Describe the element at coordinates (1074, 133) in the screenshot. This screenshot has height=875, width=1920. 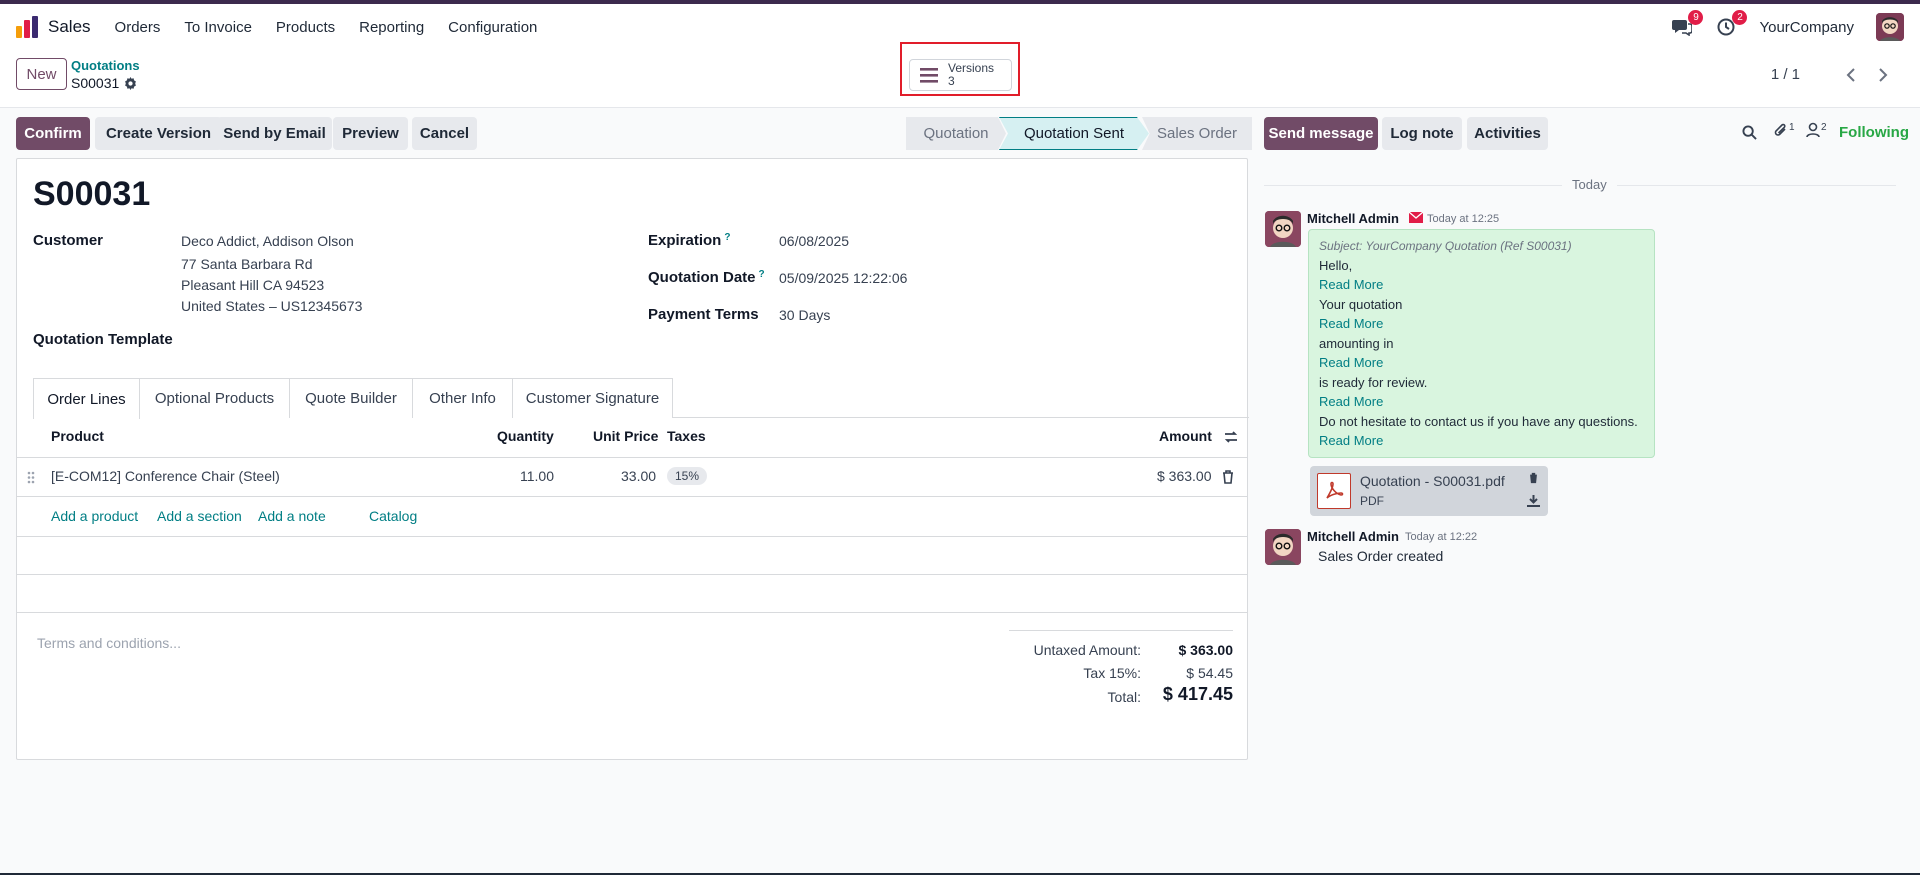
I see `stage-quotation-sent: Quotation Sent` at that location.